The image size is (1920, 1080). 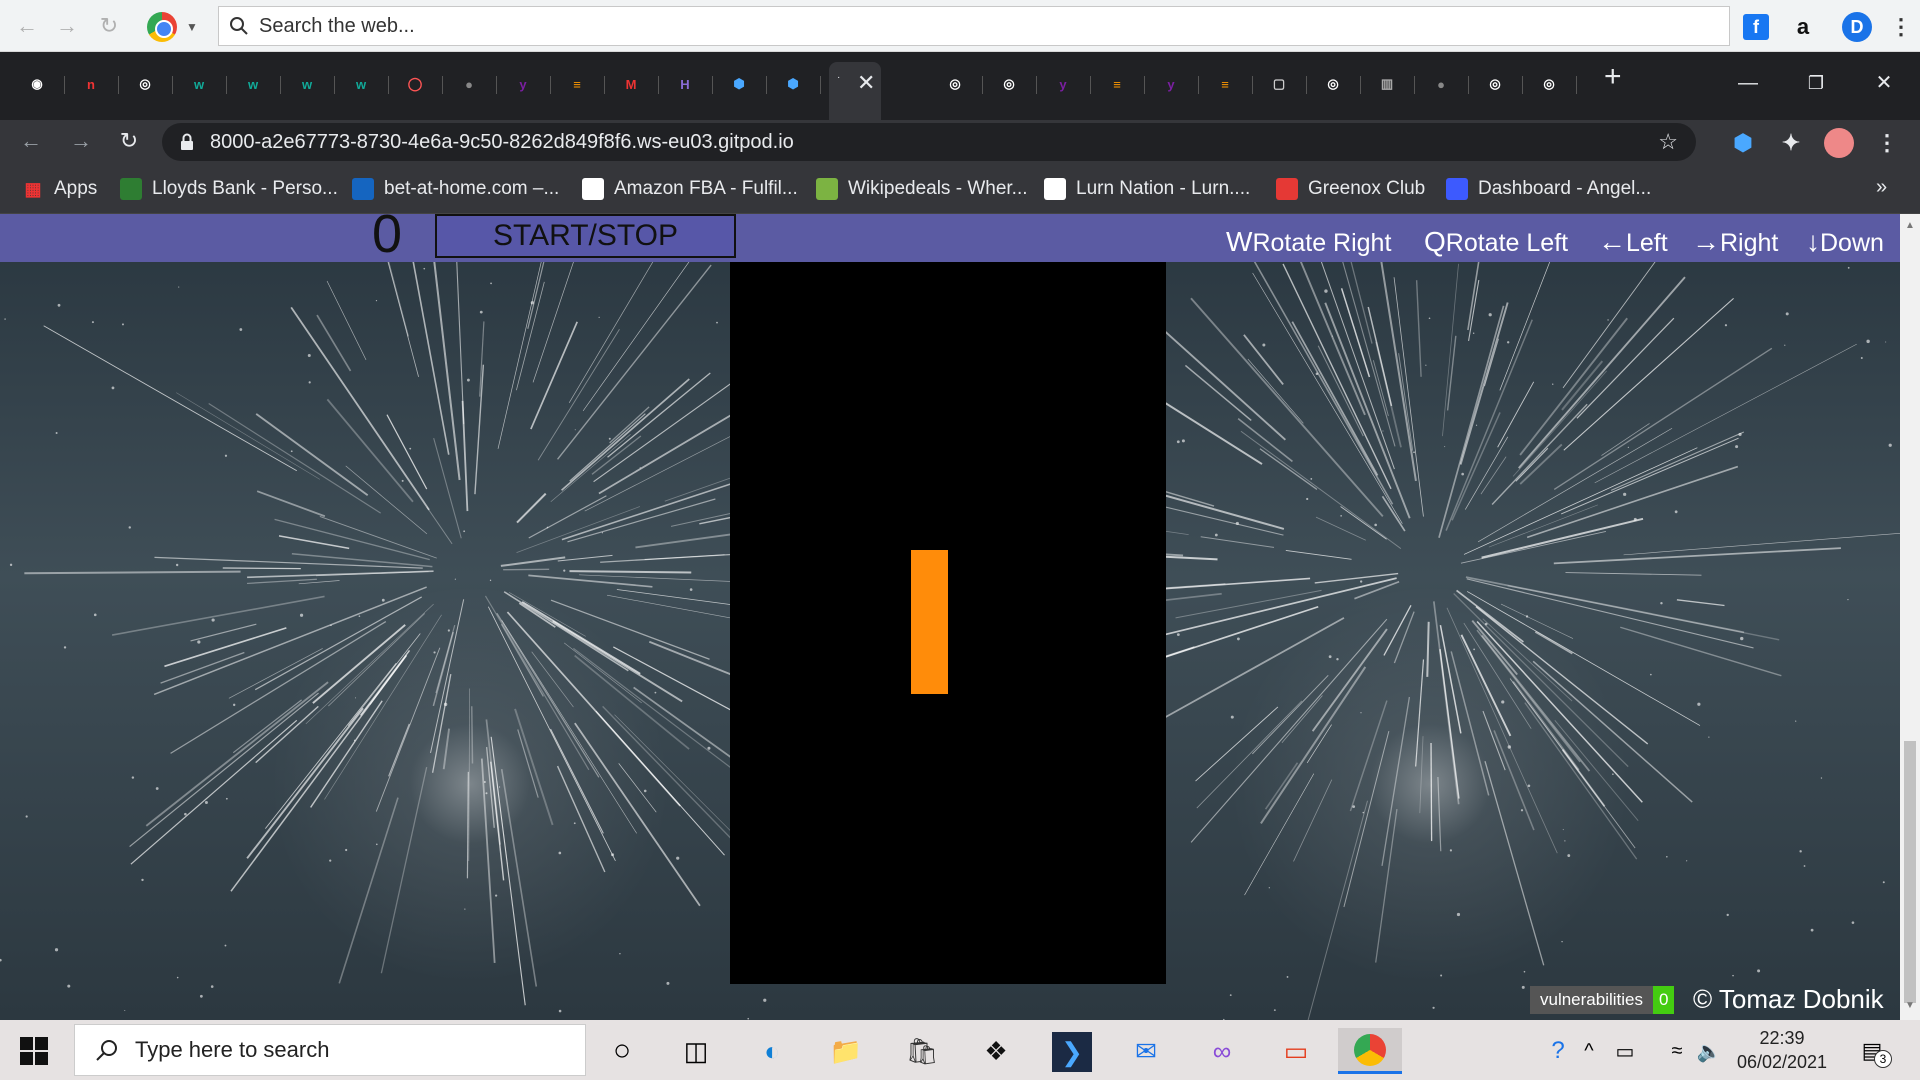 What do you see at coordinates (523, 84) in the screenshot?
I see `browser-tab-10: y` at bounding box center [523, 84].